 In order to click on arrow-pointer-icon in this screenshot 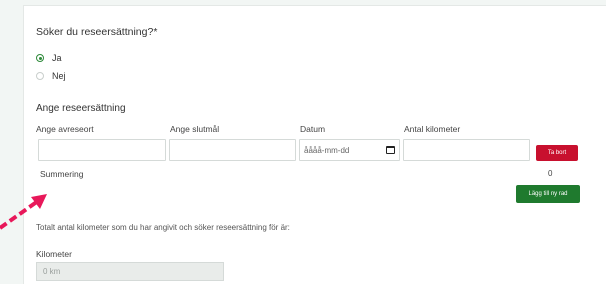, I will do `click(23, 212)`.